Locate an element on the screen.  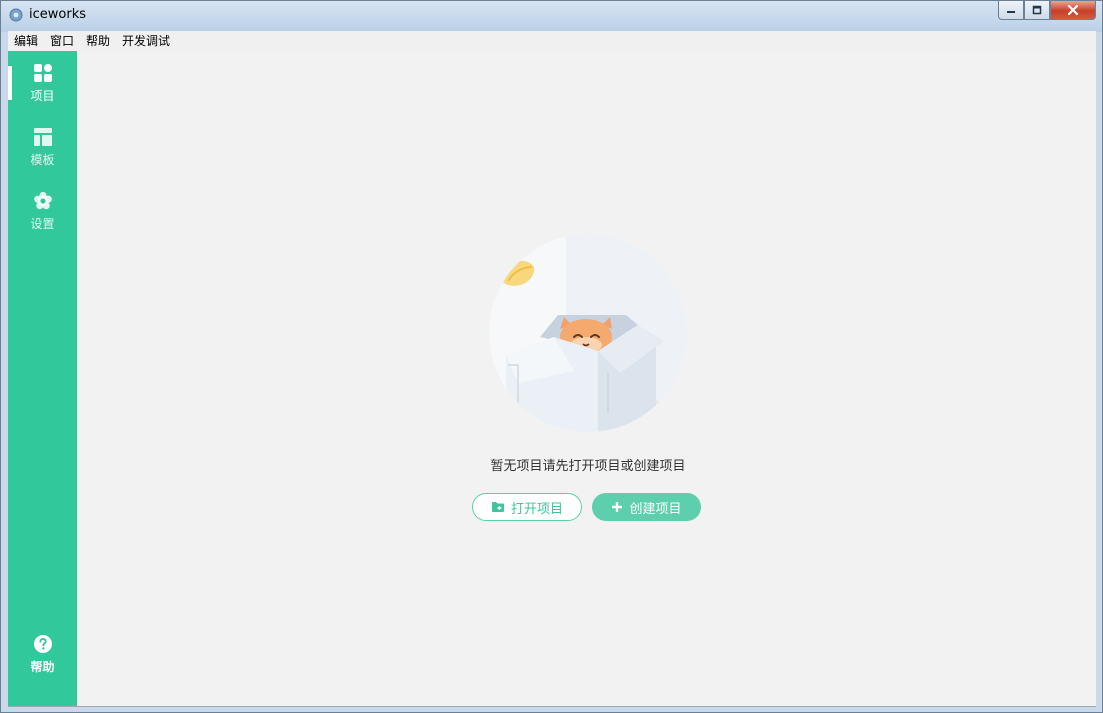
gear-icon is located at coordinates (42, 200).